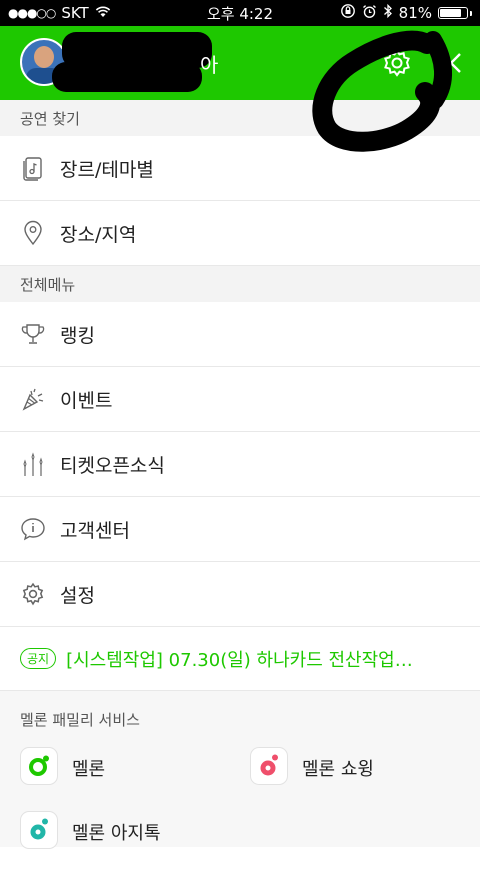  I want to click on family-item-melon-showing: 멜론 쇼윙, so click(365, 779).